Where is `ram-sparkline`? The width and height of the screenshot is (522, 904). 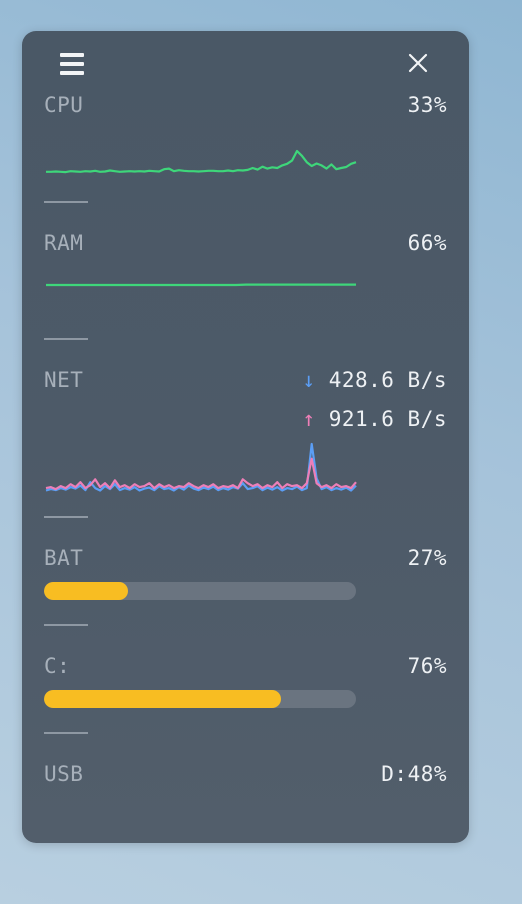
ram-sparkline is located at coordinates (201, 285).